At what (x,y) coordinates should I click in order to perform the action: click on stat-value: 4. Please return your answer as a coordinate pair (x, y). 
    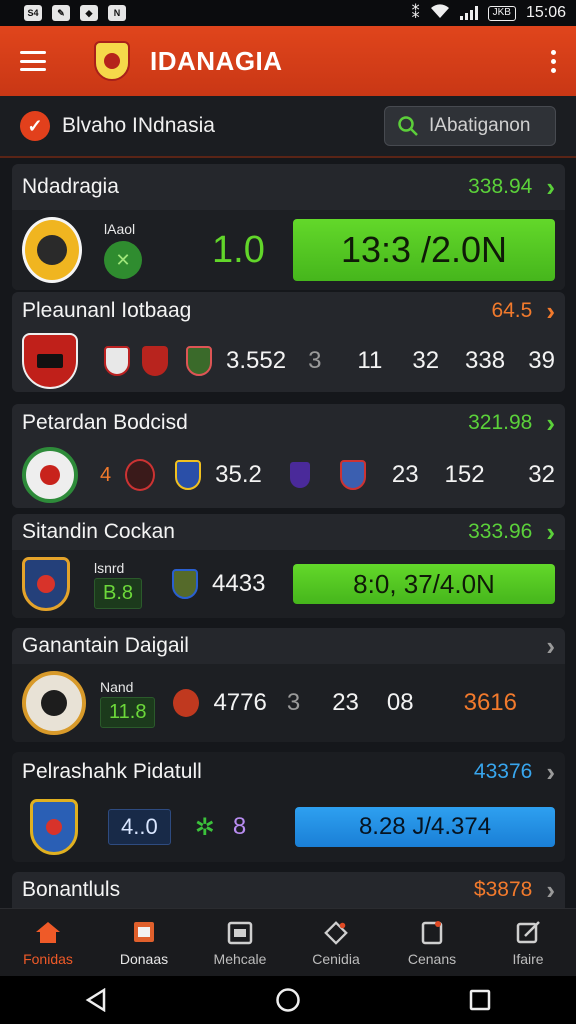
    Looking at the image, I should click on (106, 474).